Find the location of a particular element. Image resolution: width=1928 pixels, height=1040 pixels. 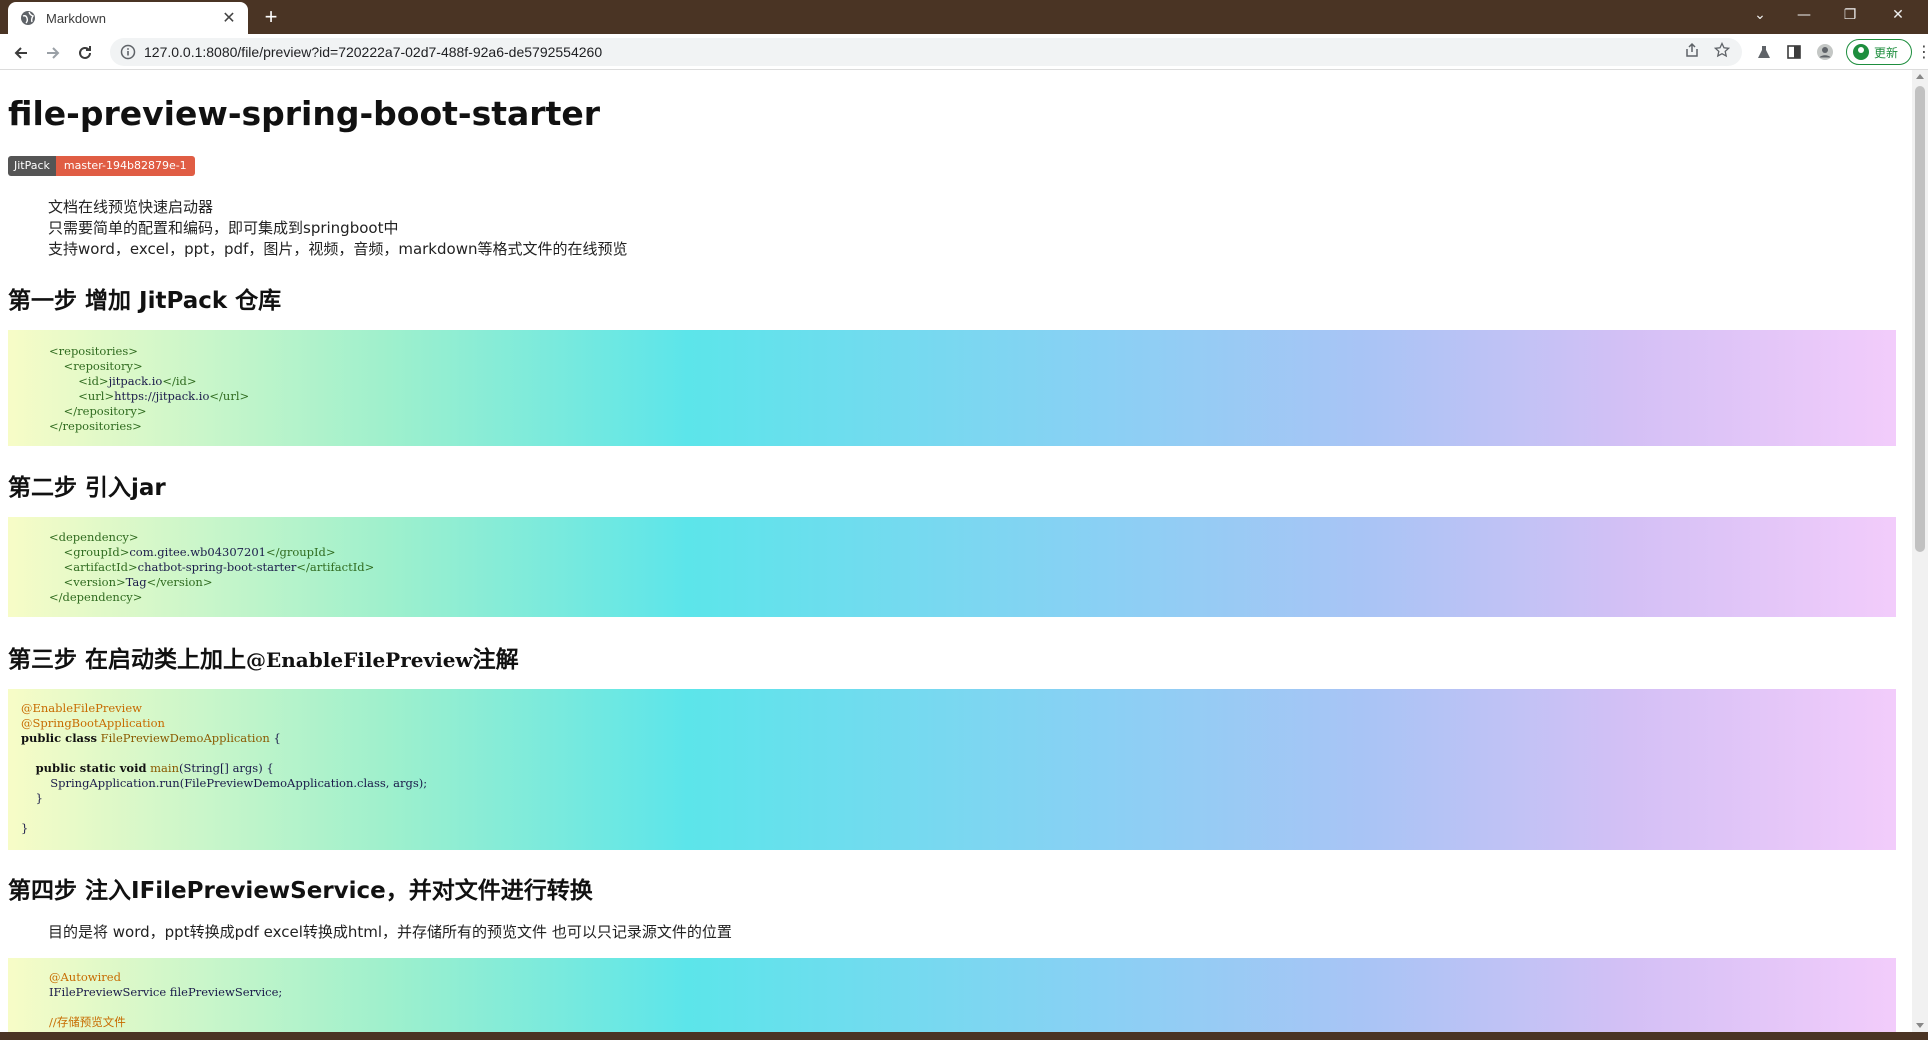

more-menu-icon: ⋮ is located at coordinates (1922, 52).